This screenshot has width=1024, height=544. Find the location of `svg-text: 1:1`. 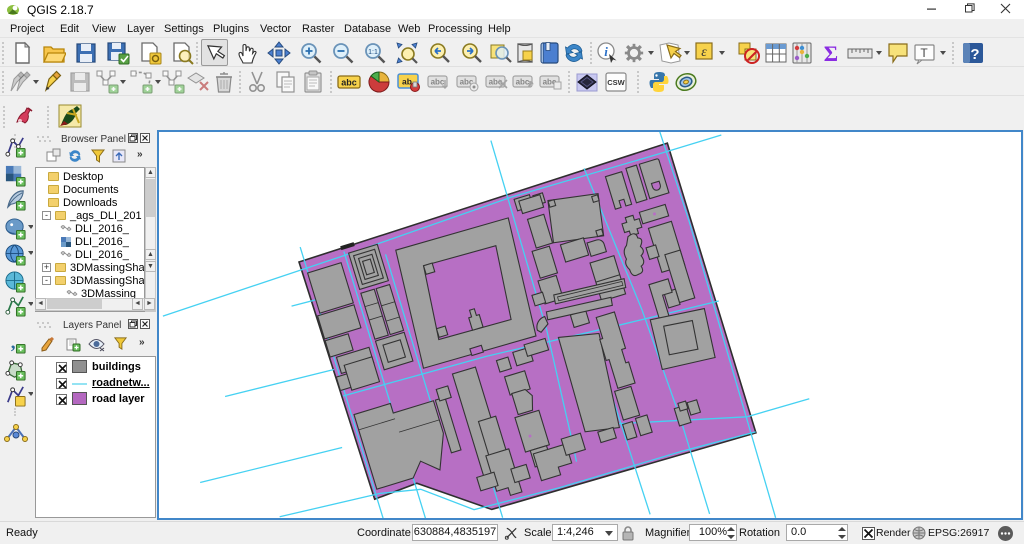

svg-text: 1:1 is located at coordinates (373, 52).